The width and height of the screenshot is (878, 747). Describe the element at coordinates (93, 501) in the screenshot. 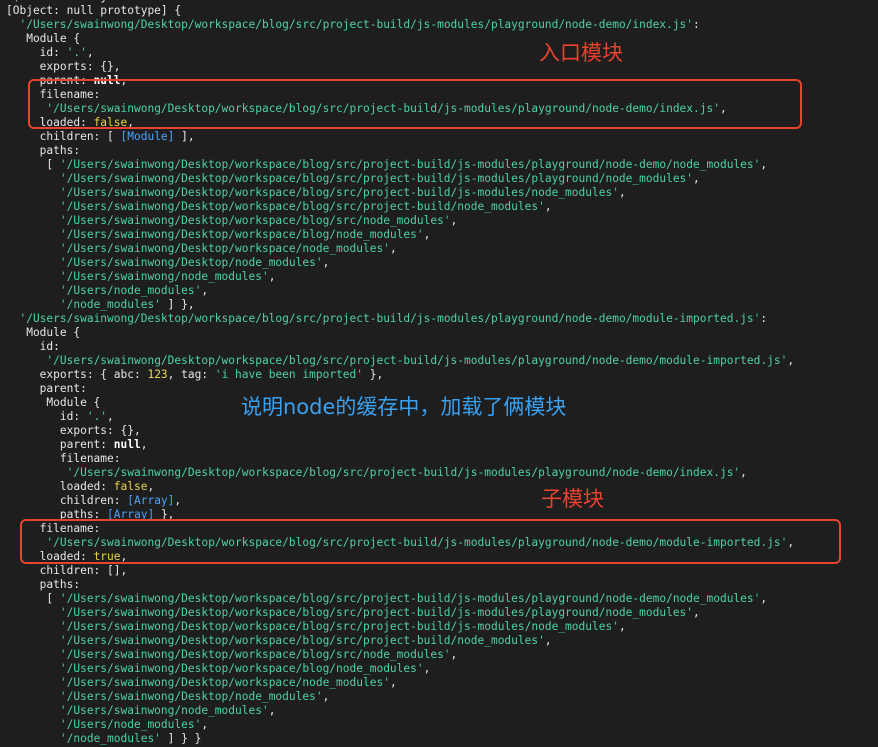

I see `terminal-line: children: [Array],` at that location.